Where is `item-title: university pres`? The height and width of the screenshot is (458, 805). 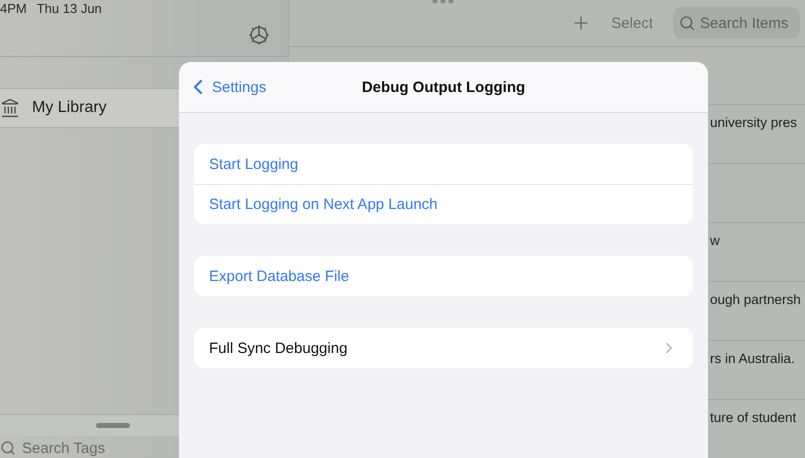 item-title: university pres is located at coordinates (754, 122).